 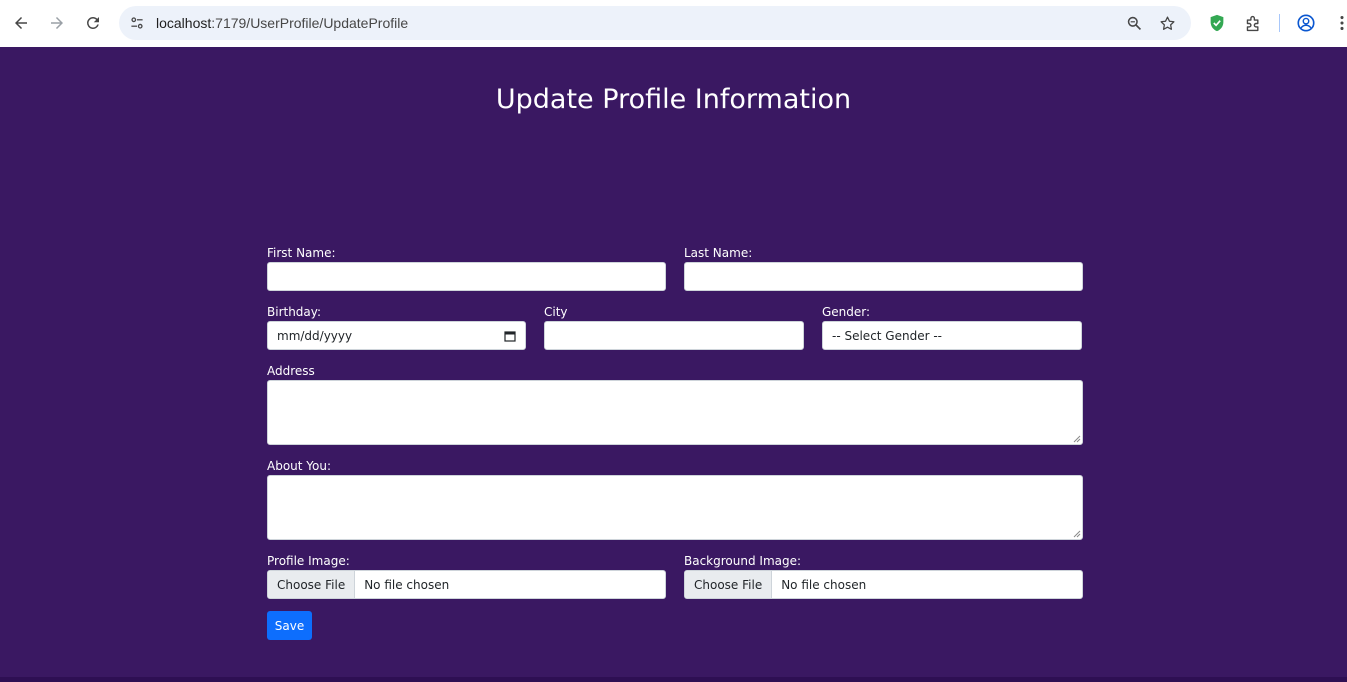 What do you see at coordinates (466, 584) in the screenshot?
I see `profile-image-file-input: Choose File No file chosen` at bounding box center [466, 584].